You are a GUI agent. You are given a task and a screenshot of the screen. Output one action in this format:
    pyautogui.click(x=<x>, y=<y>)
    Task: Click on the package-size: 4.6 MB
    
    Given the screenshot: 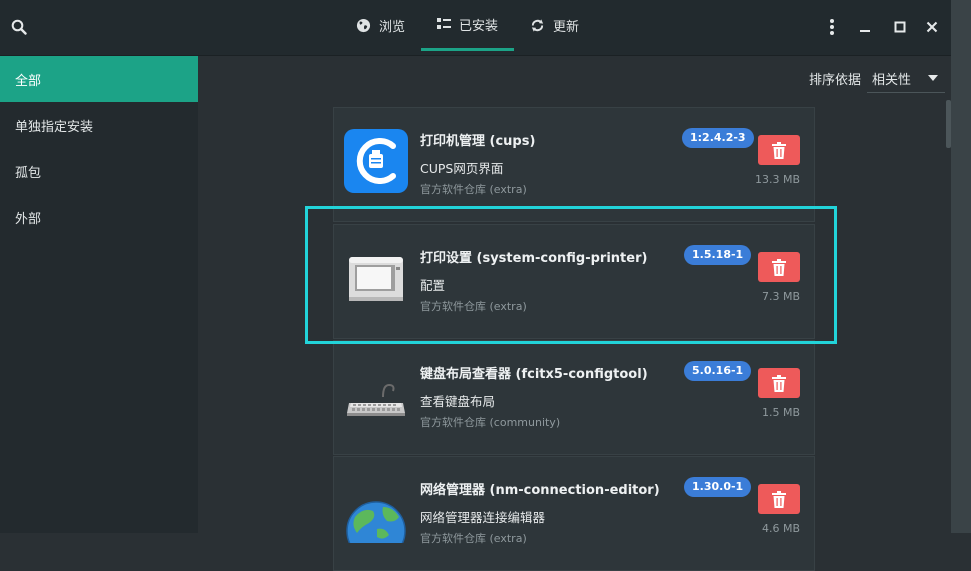 What is the action you would take?
    pyautogui.click(x=780, y=528)
    